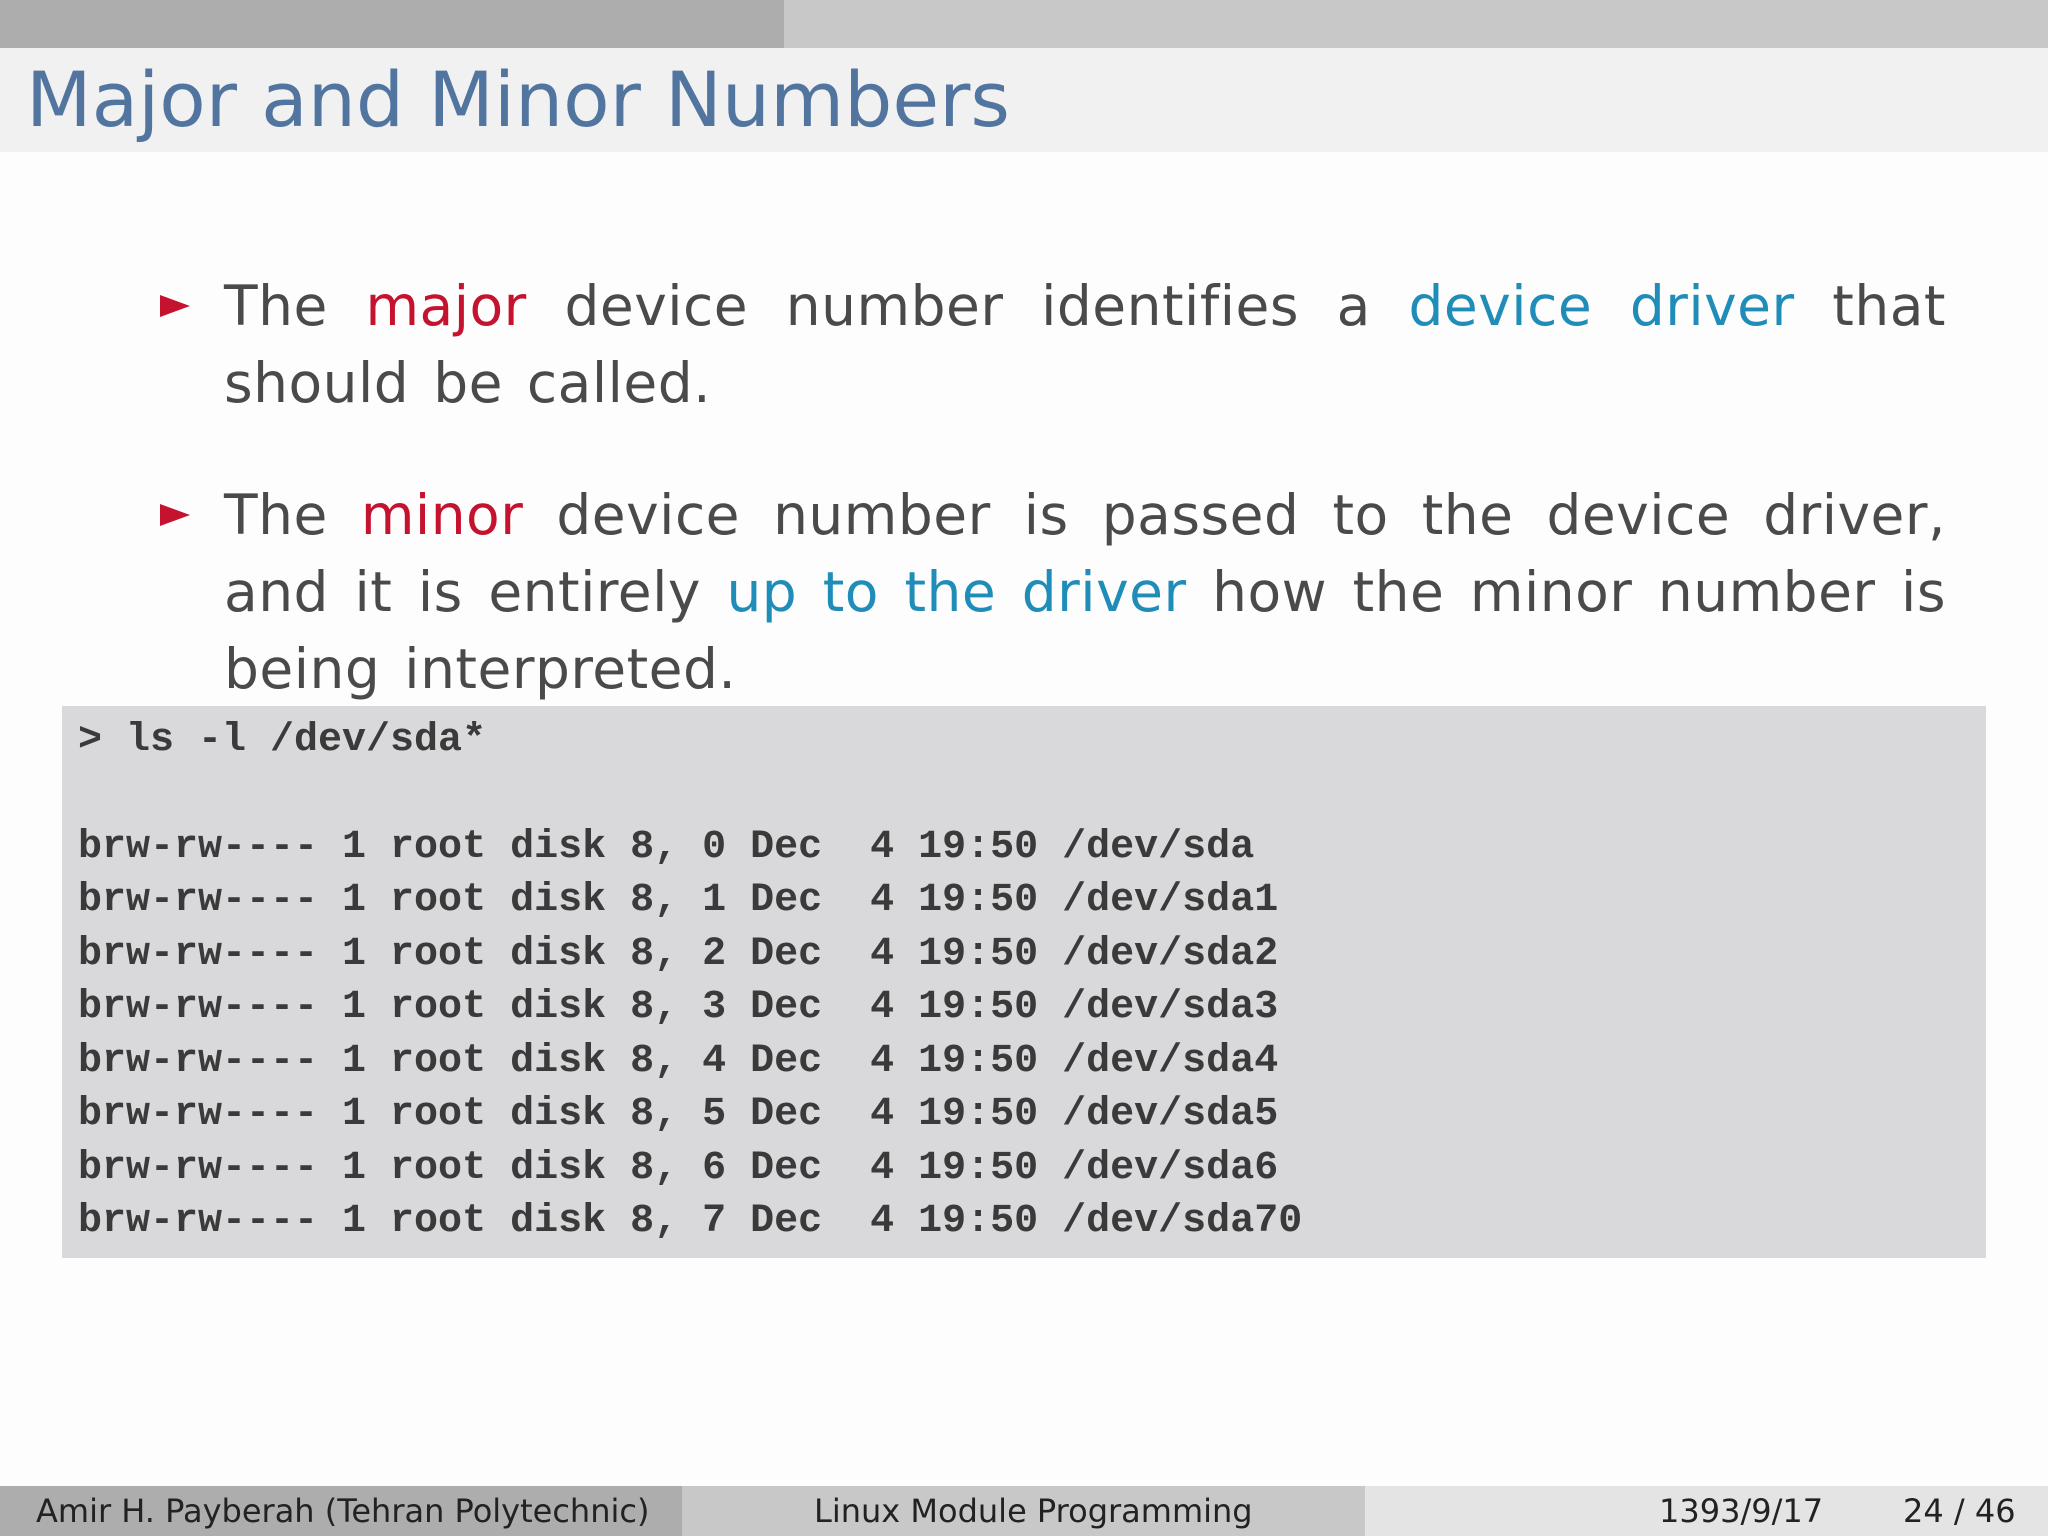 The height and width of the screenshot is (1536, 2048). Describe the element at coordinates (1024, 24) in the screenshot. I see `progress-bar` at that location.